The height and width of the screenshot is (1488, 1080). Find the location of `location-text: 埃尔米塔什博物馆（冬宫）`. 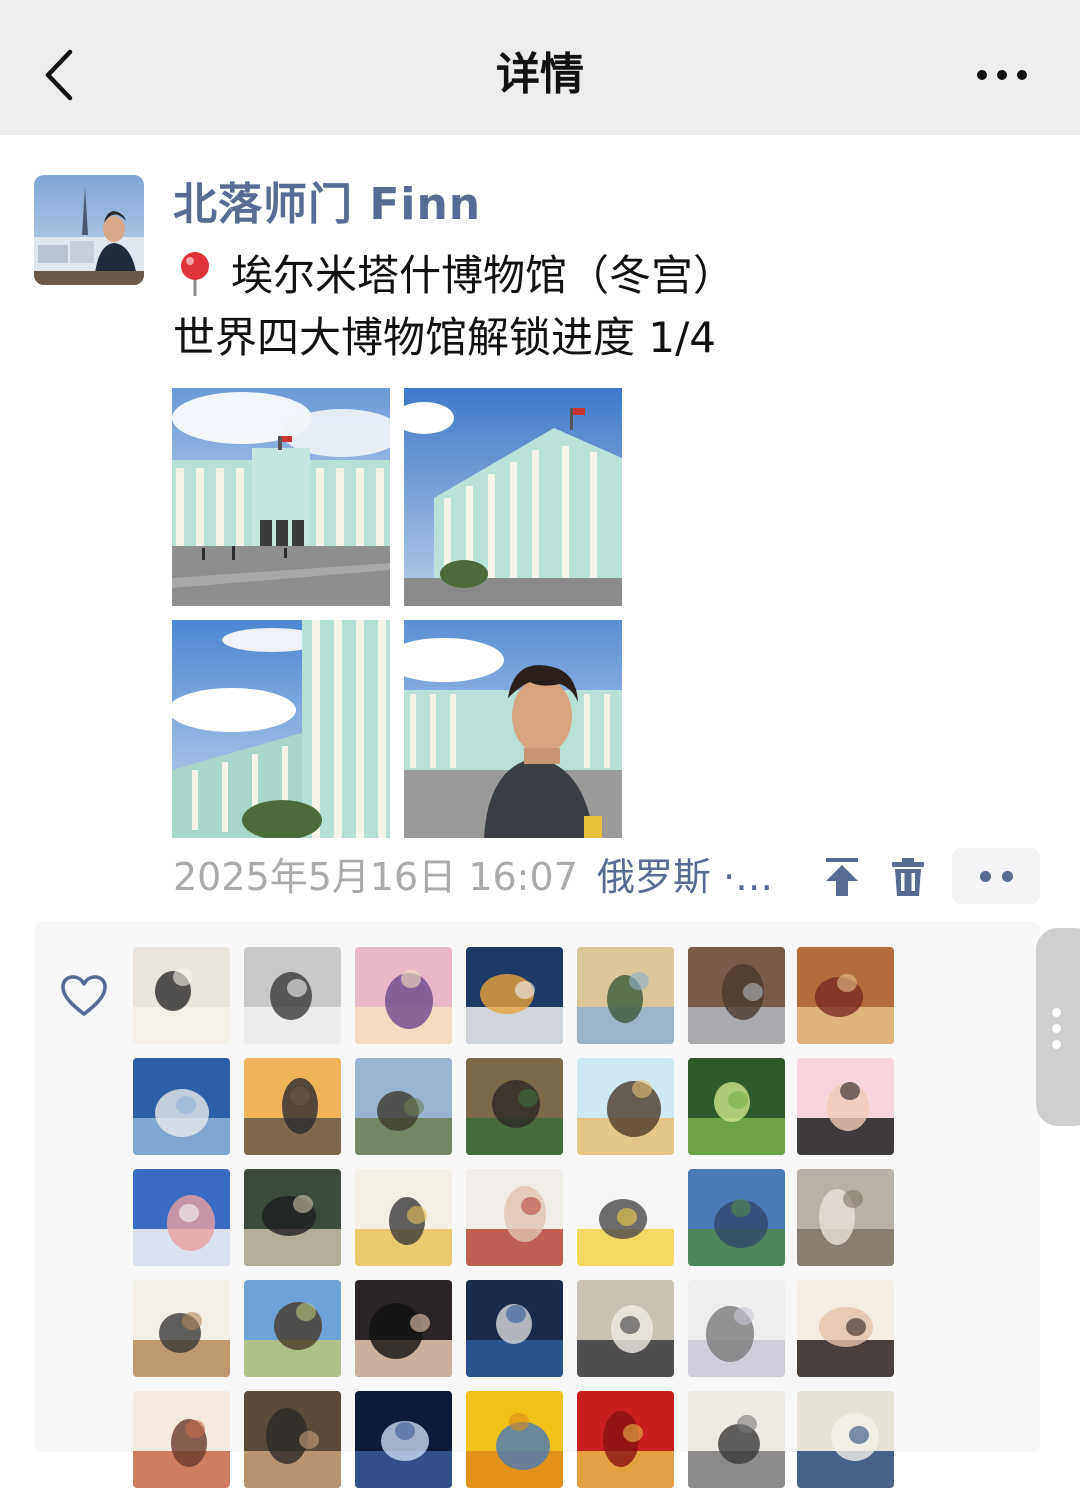

location-text: 埃尔米塔什博物馆（冬宫） is located at coordinates (483, 275).